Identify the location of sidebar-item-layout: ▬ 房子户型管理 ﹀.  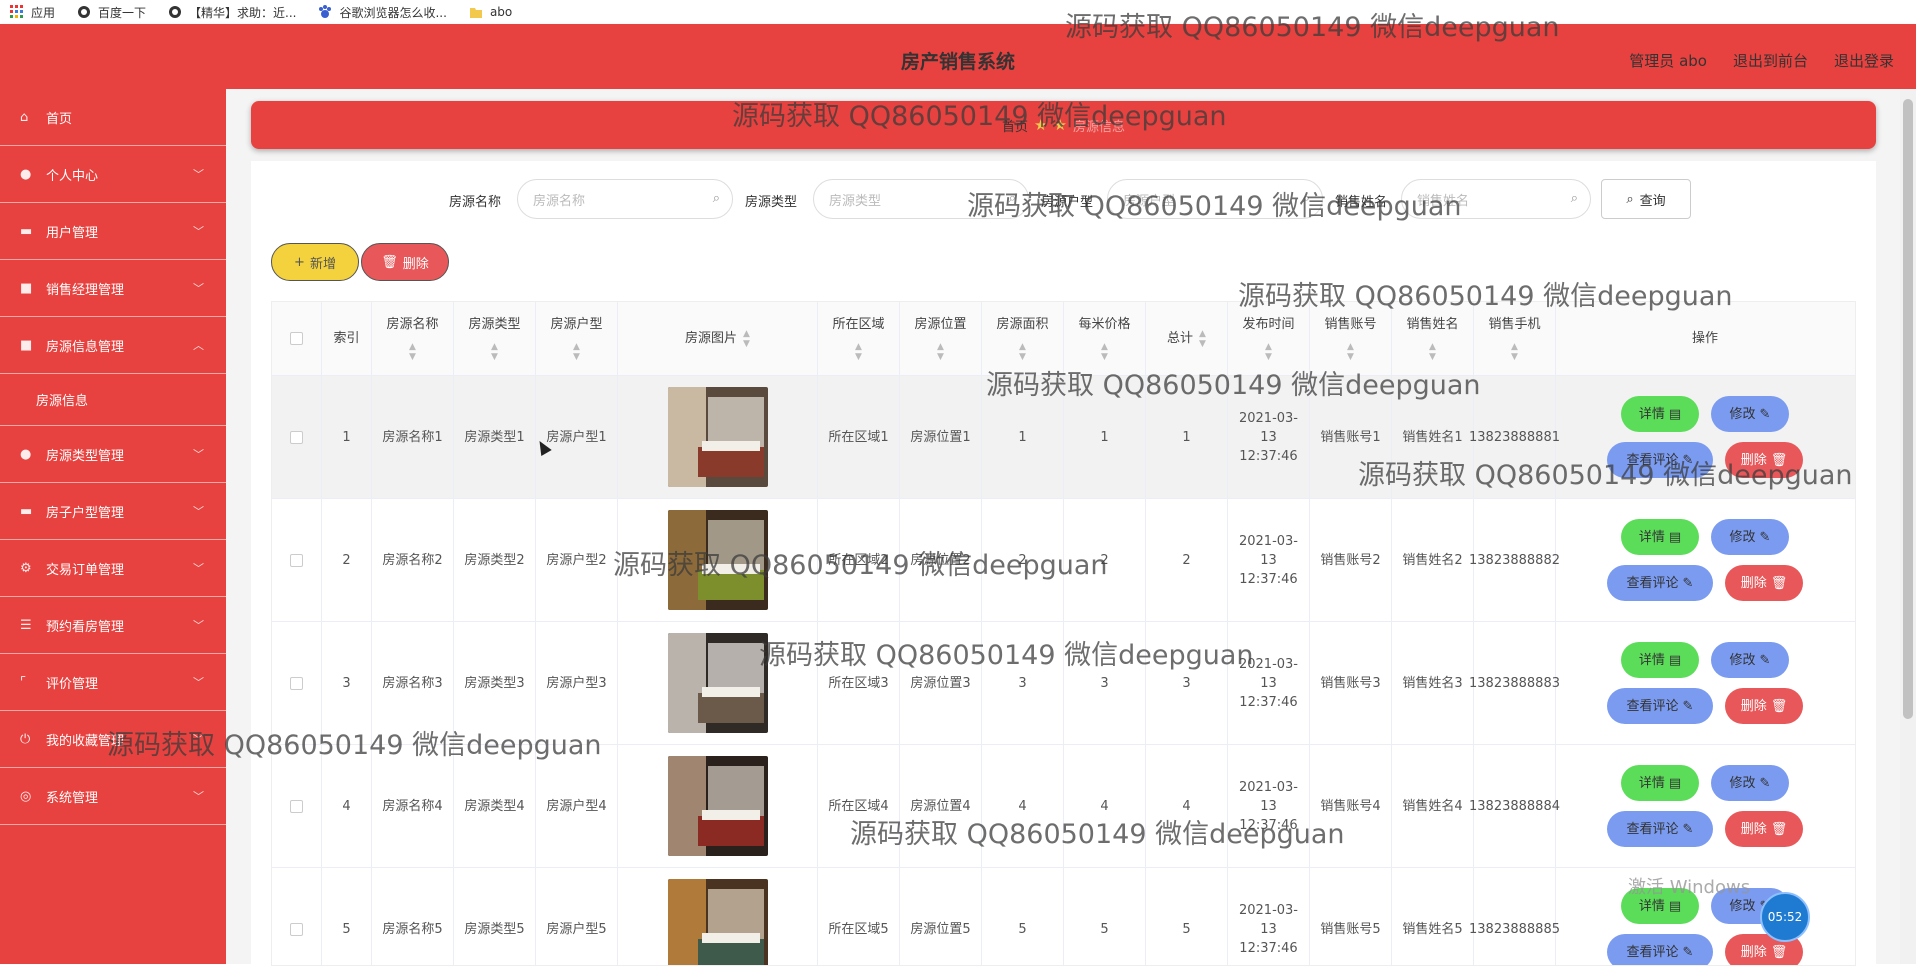
(113, 511).